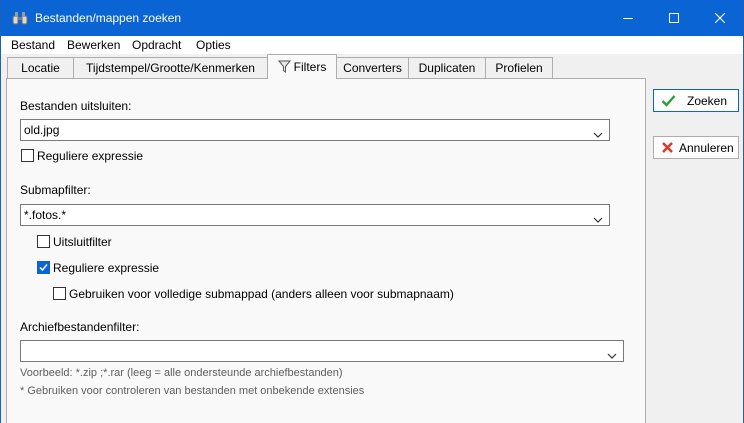  Describe the element at coordinates (106, 268) in the screenshot. I see `subfolder-regex-label: Reguliere expressie` at that location.